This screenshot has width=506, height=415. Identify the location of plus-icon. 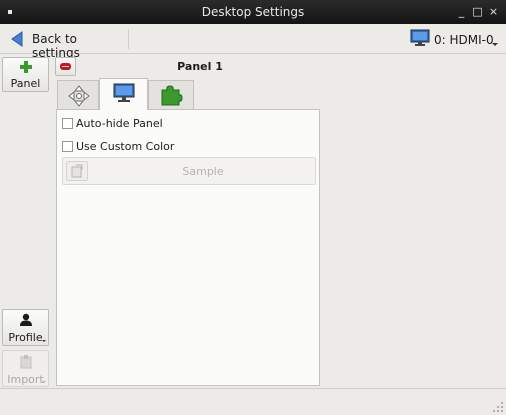
(26, 67).